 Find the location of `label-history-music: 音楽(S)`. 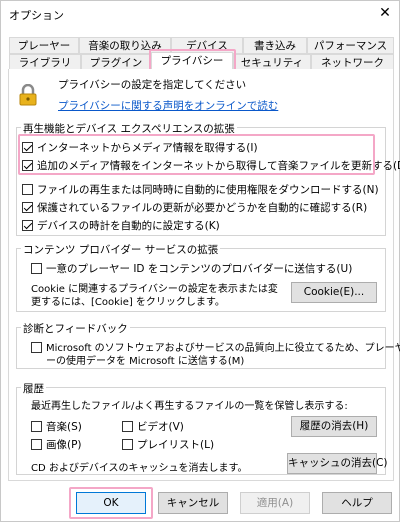

label-history-music: 音楽(S) is located at coordinates (64, 427).